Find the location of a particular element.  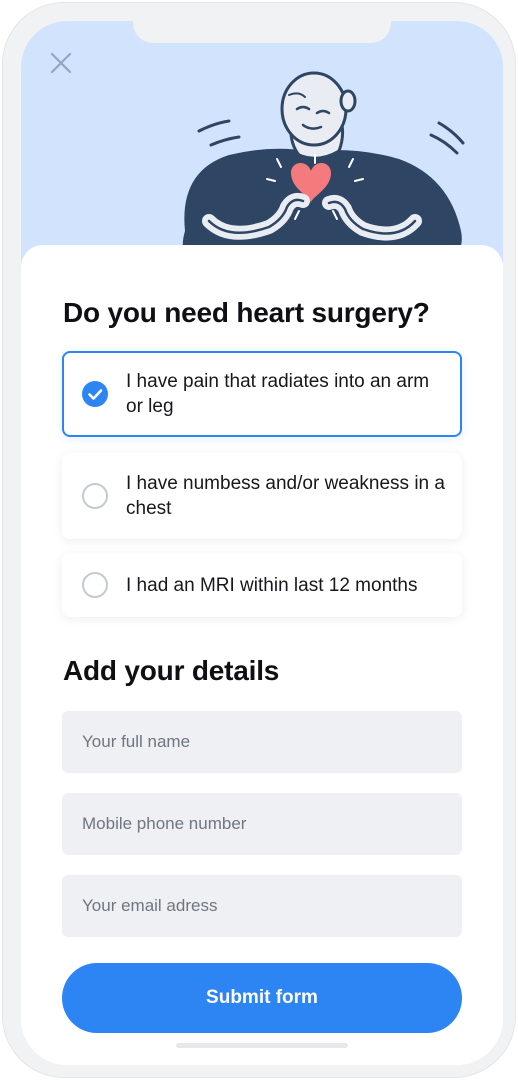

option-label: I had an MRI within last 12 months is located at coordinates (272, 585).